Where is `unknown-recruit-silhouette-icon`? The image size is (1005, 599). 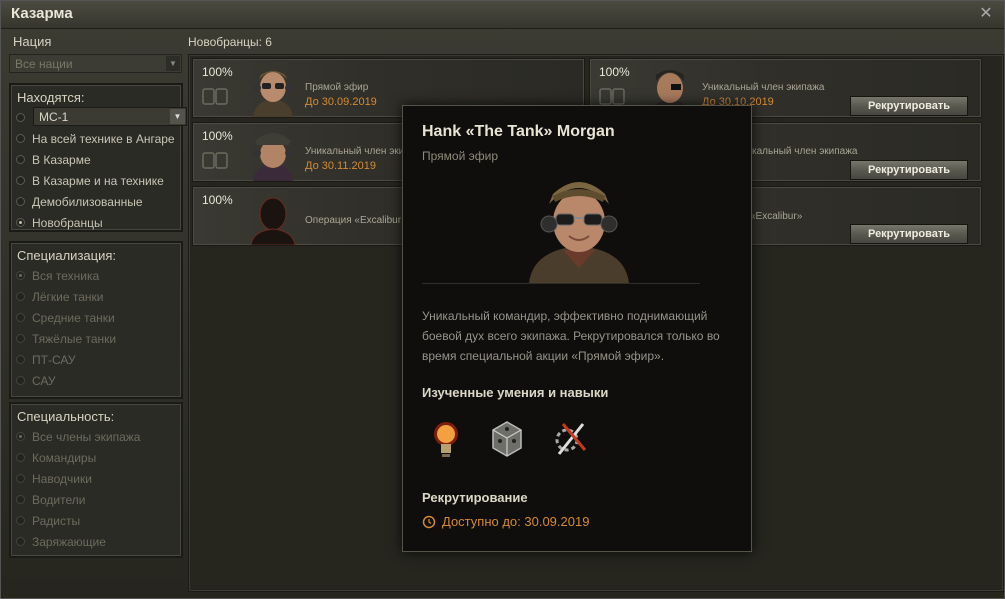
unknown-recruit-silhouette-icon is located at coordinates (273, 221).